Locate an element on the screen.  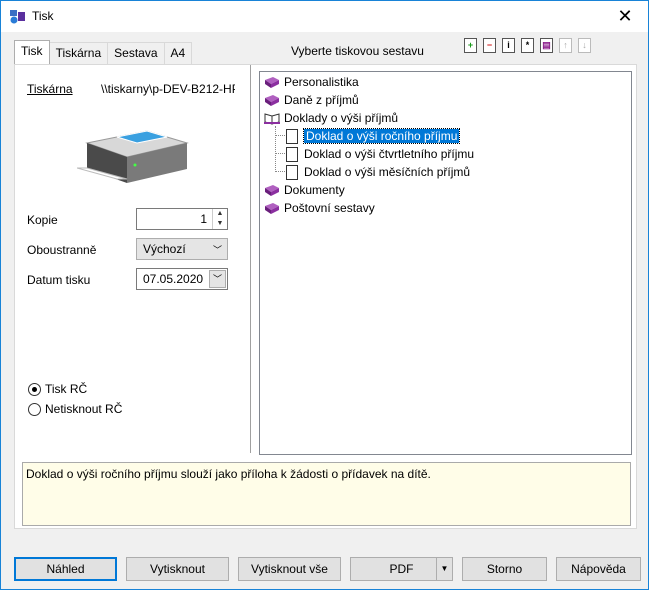
close-icon: ✕ is located at coordinates (625, 16).